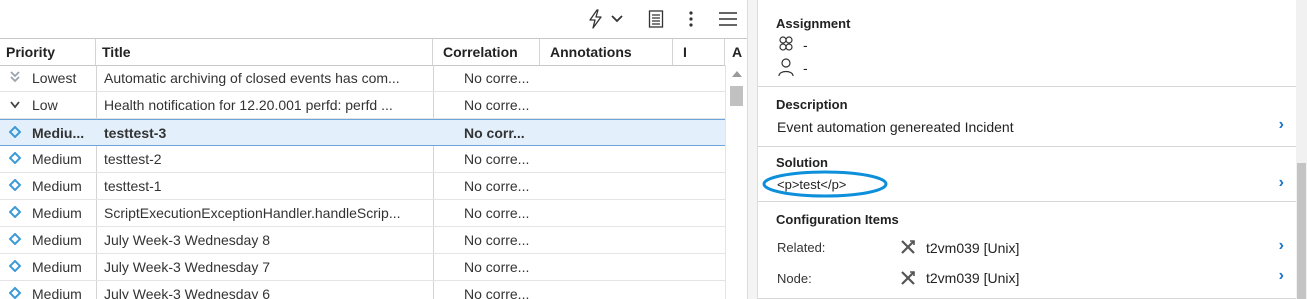 The height and width of the screenshot is (299, 1307). Describe the element at coordinates (133, 159) in the screenshot. I see `title-cell: testtest-2` at that location.